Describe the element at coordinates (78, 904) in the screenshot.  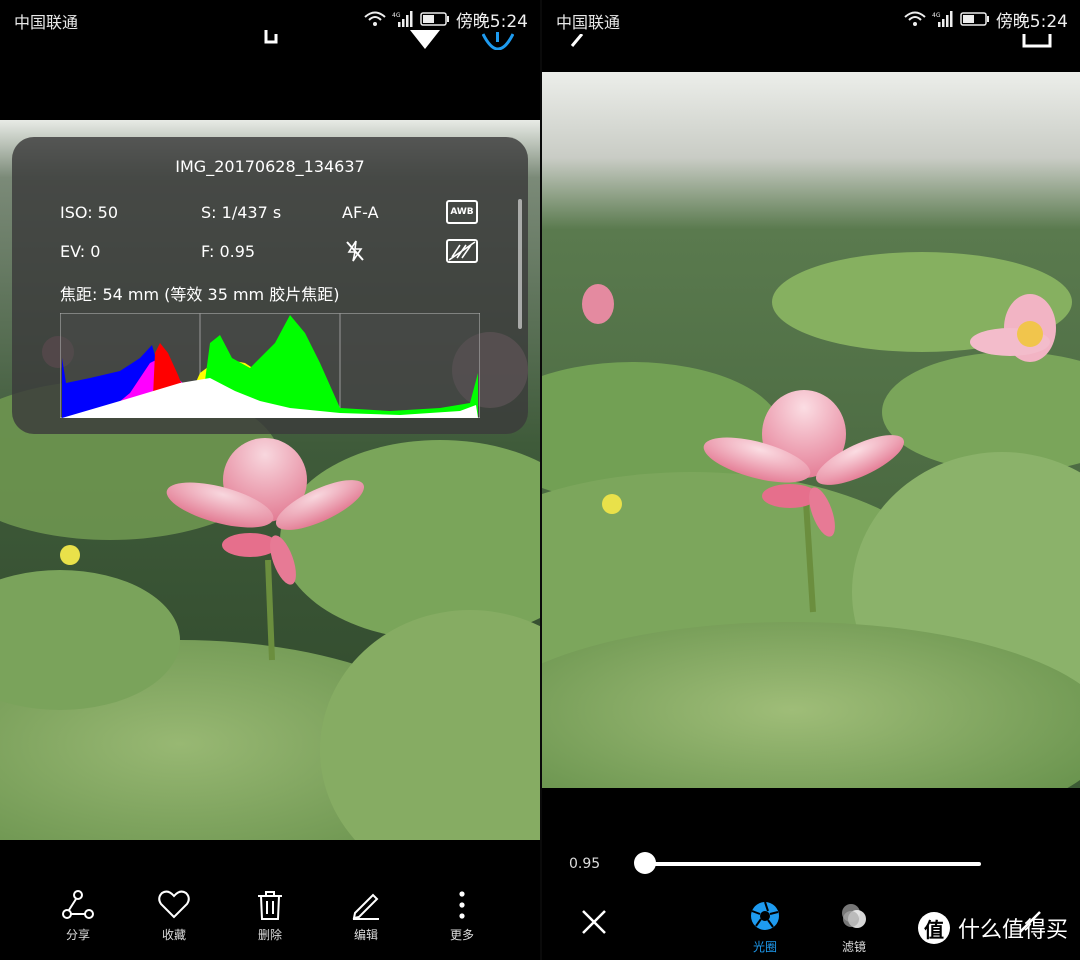
I see `share-icon` at that location.